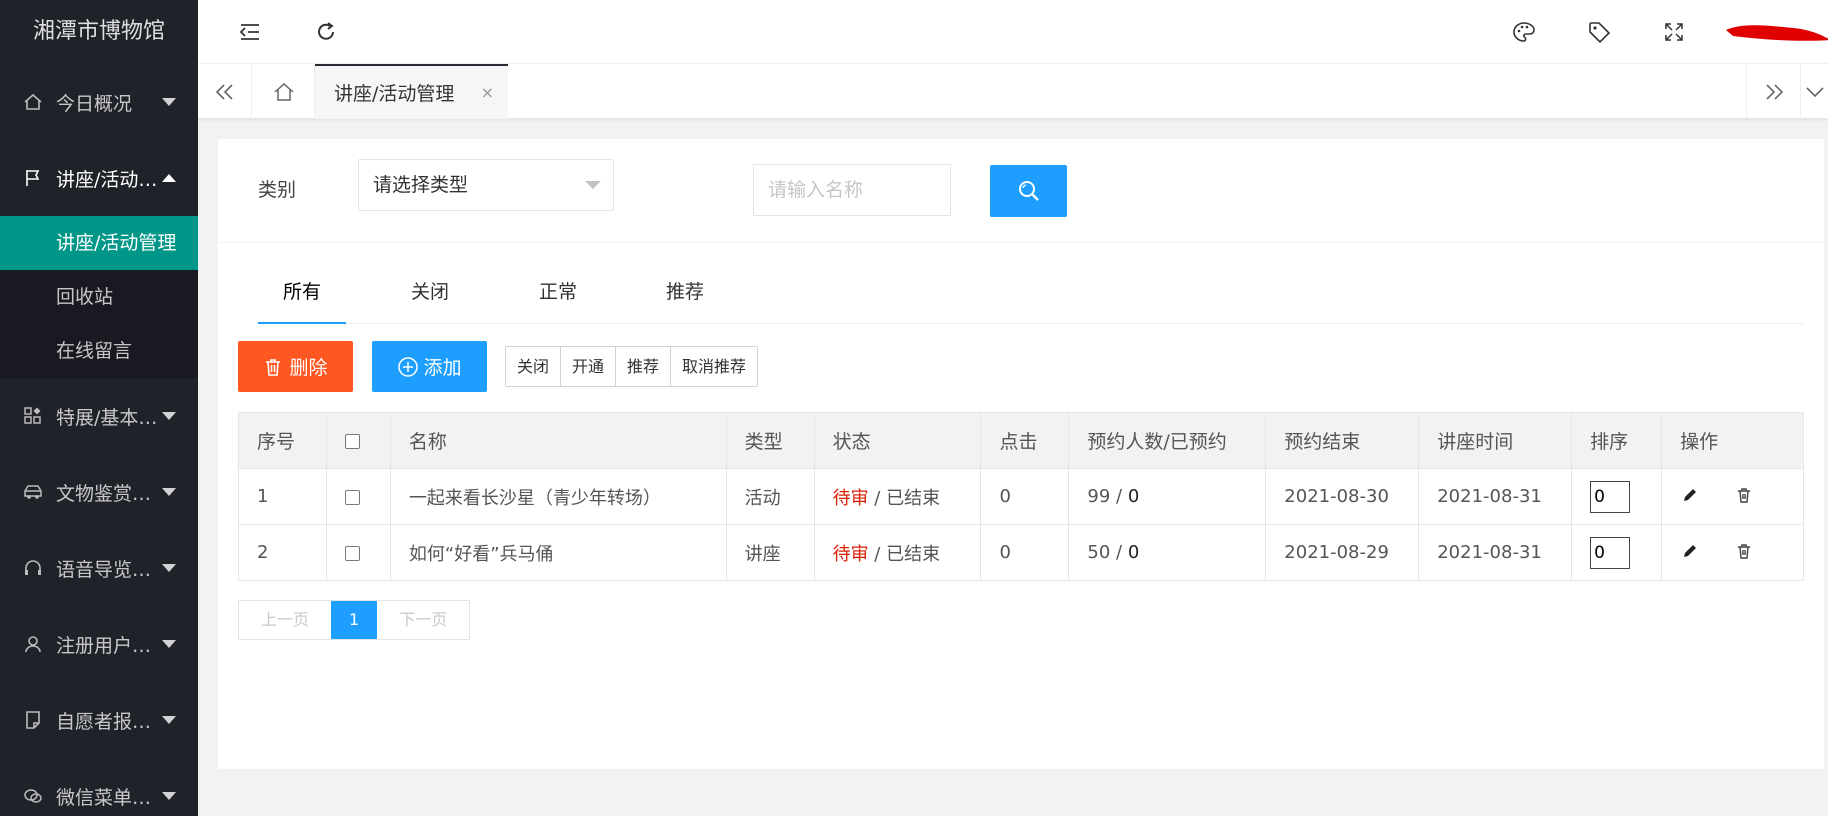 The width and height of the screenshot is (1828, 816). What do you see at coordinates (685, 296) in the screenshot?
I see `tab-recommended: 推荐` at bounding box center [685, 296].